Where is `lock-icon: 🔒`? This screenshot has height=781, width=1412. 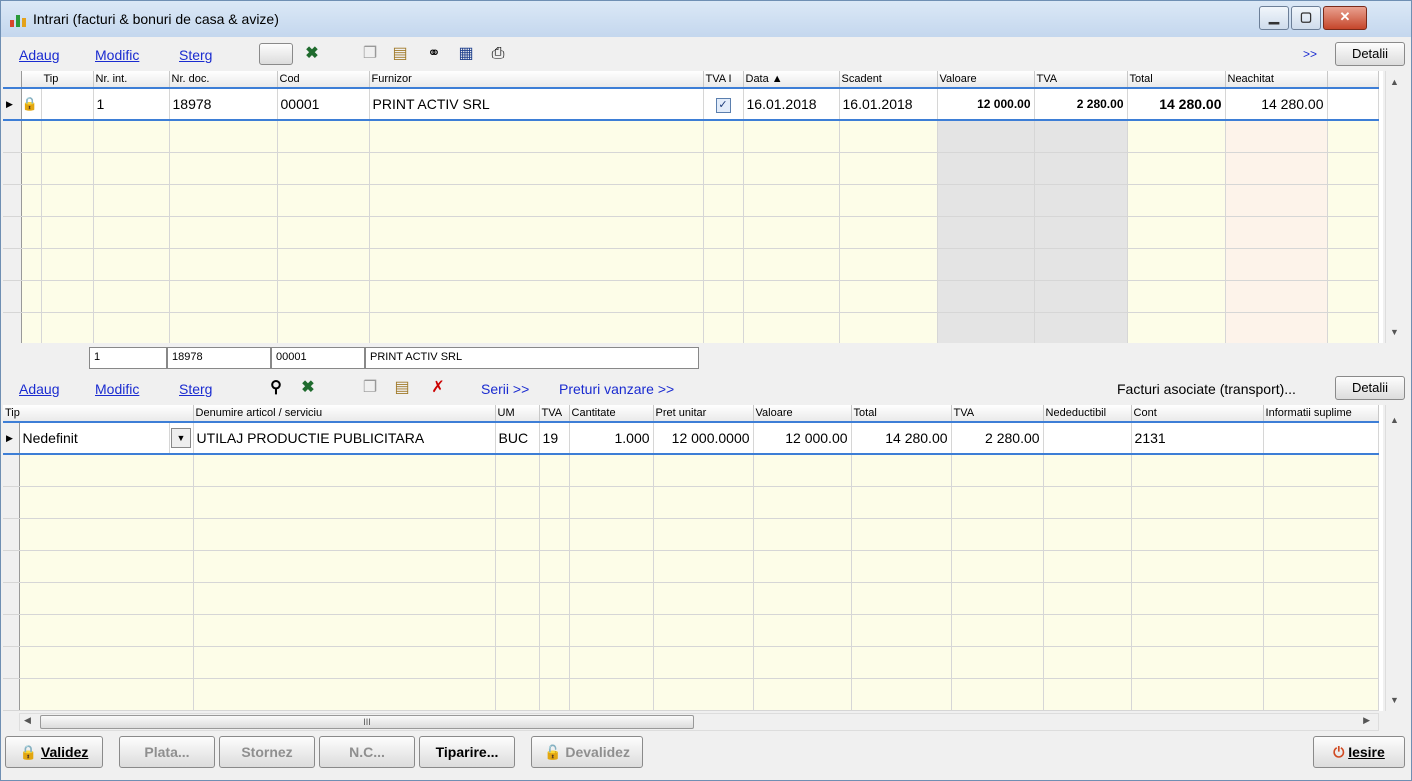
lock-icon: 🔒 is located at coordinates (31, 104).